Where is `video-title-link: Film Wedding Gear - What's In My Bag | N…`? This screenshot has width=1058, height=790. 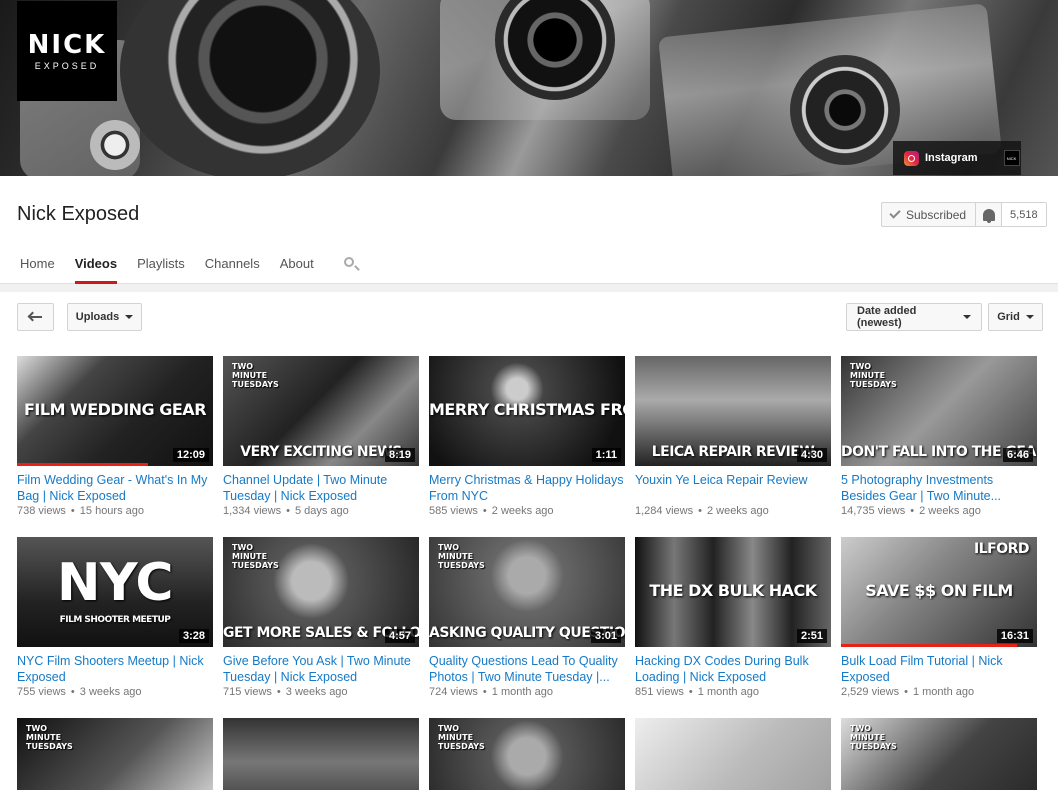 video-title-link: Film Wedding Gear - What's In My Bag | N… is located at coordinates (115, 488).